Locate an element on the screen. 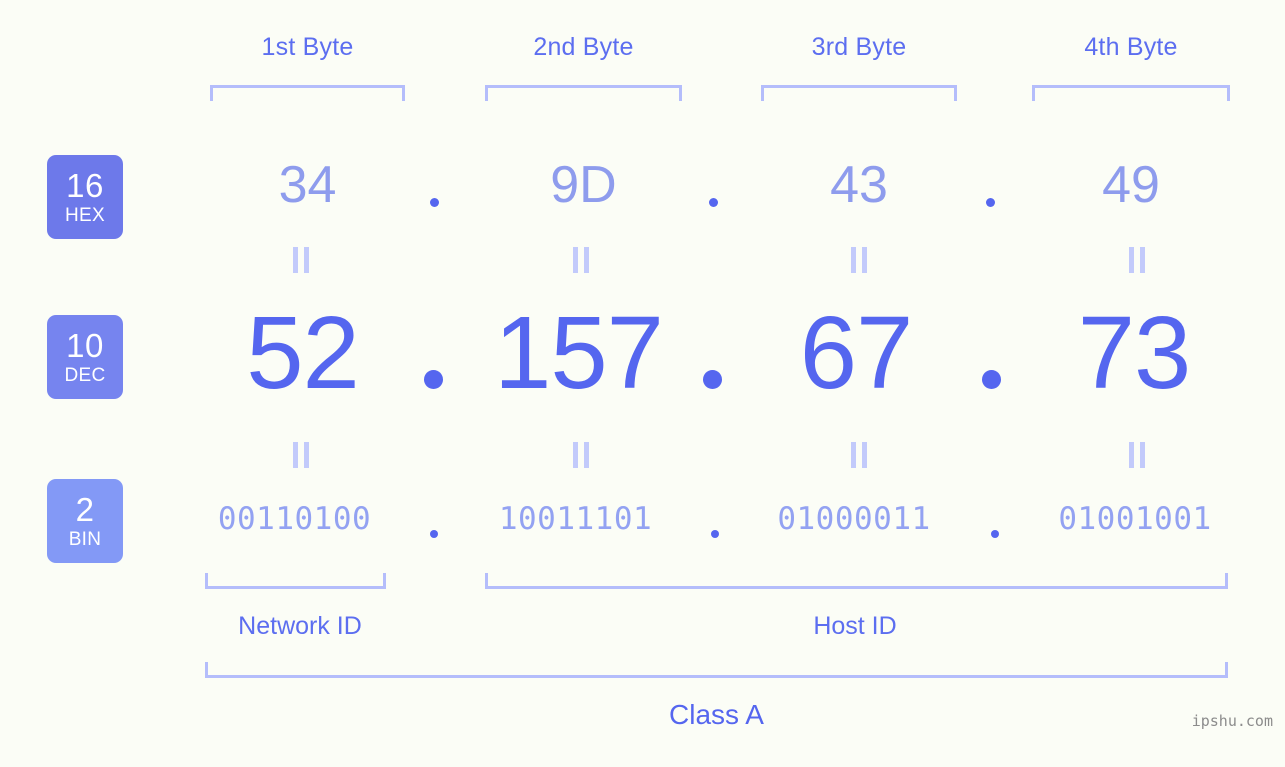 This screenshot has width=1285, height=767. base-badge-dec: 10 DEC is located at coordinates (85, 357).